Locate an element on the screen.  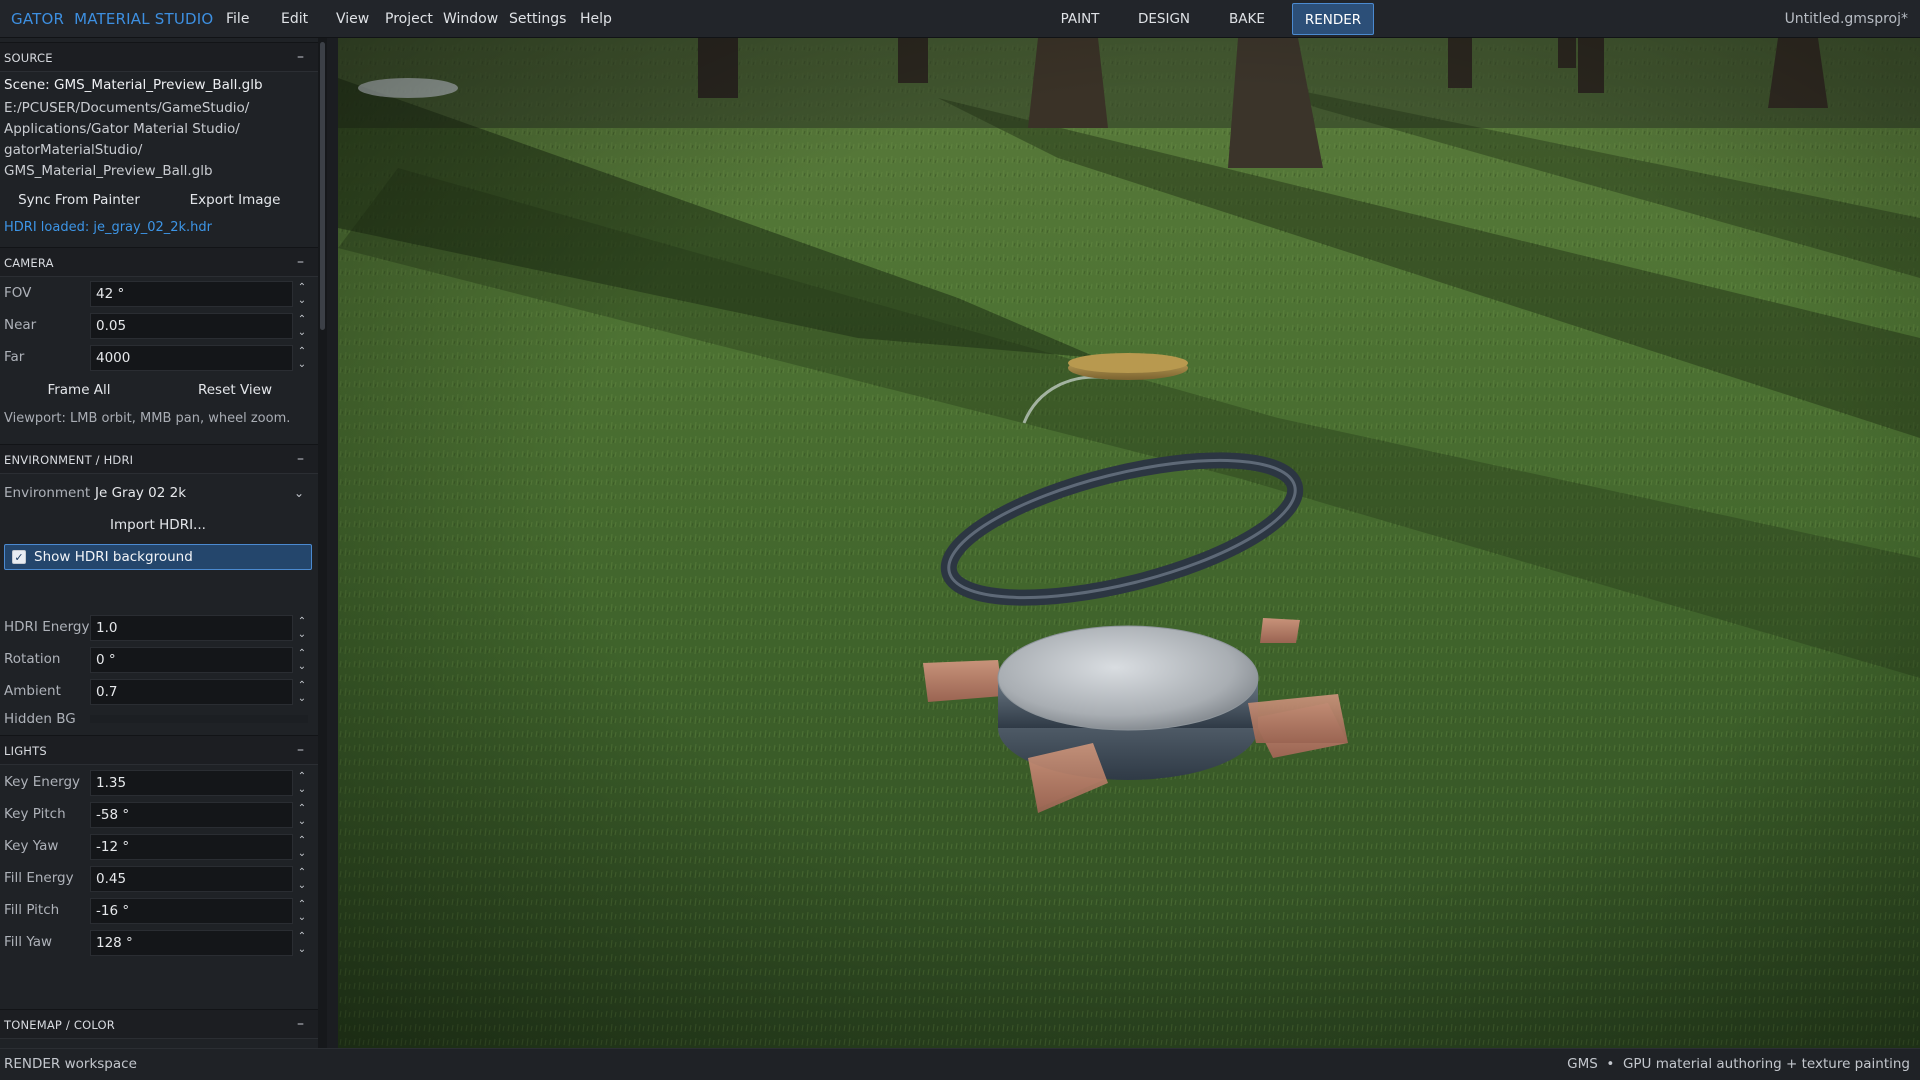
key-yaw-field is located at coordinates (191, 847).